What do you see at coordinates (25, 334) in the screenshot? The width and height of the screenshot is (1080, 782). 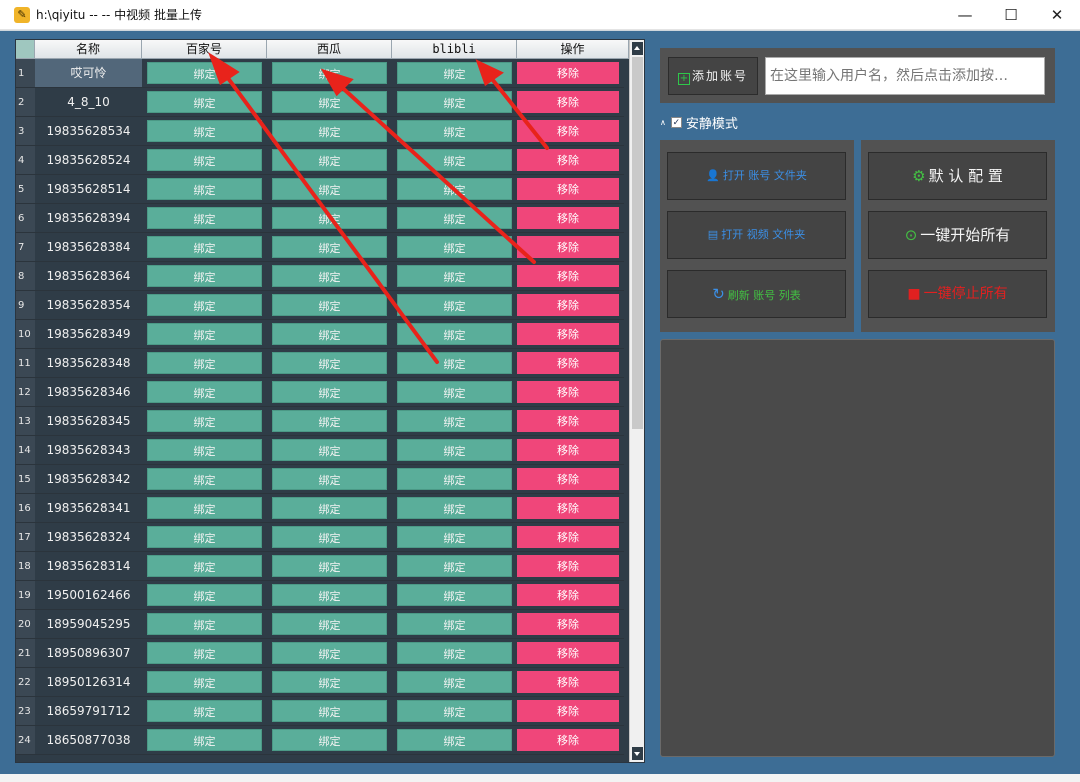 I see `row-number: 10` at bounding box center [25, 334].